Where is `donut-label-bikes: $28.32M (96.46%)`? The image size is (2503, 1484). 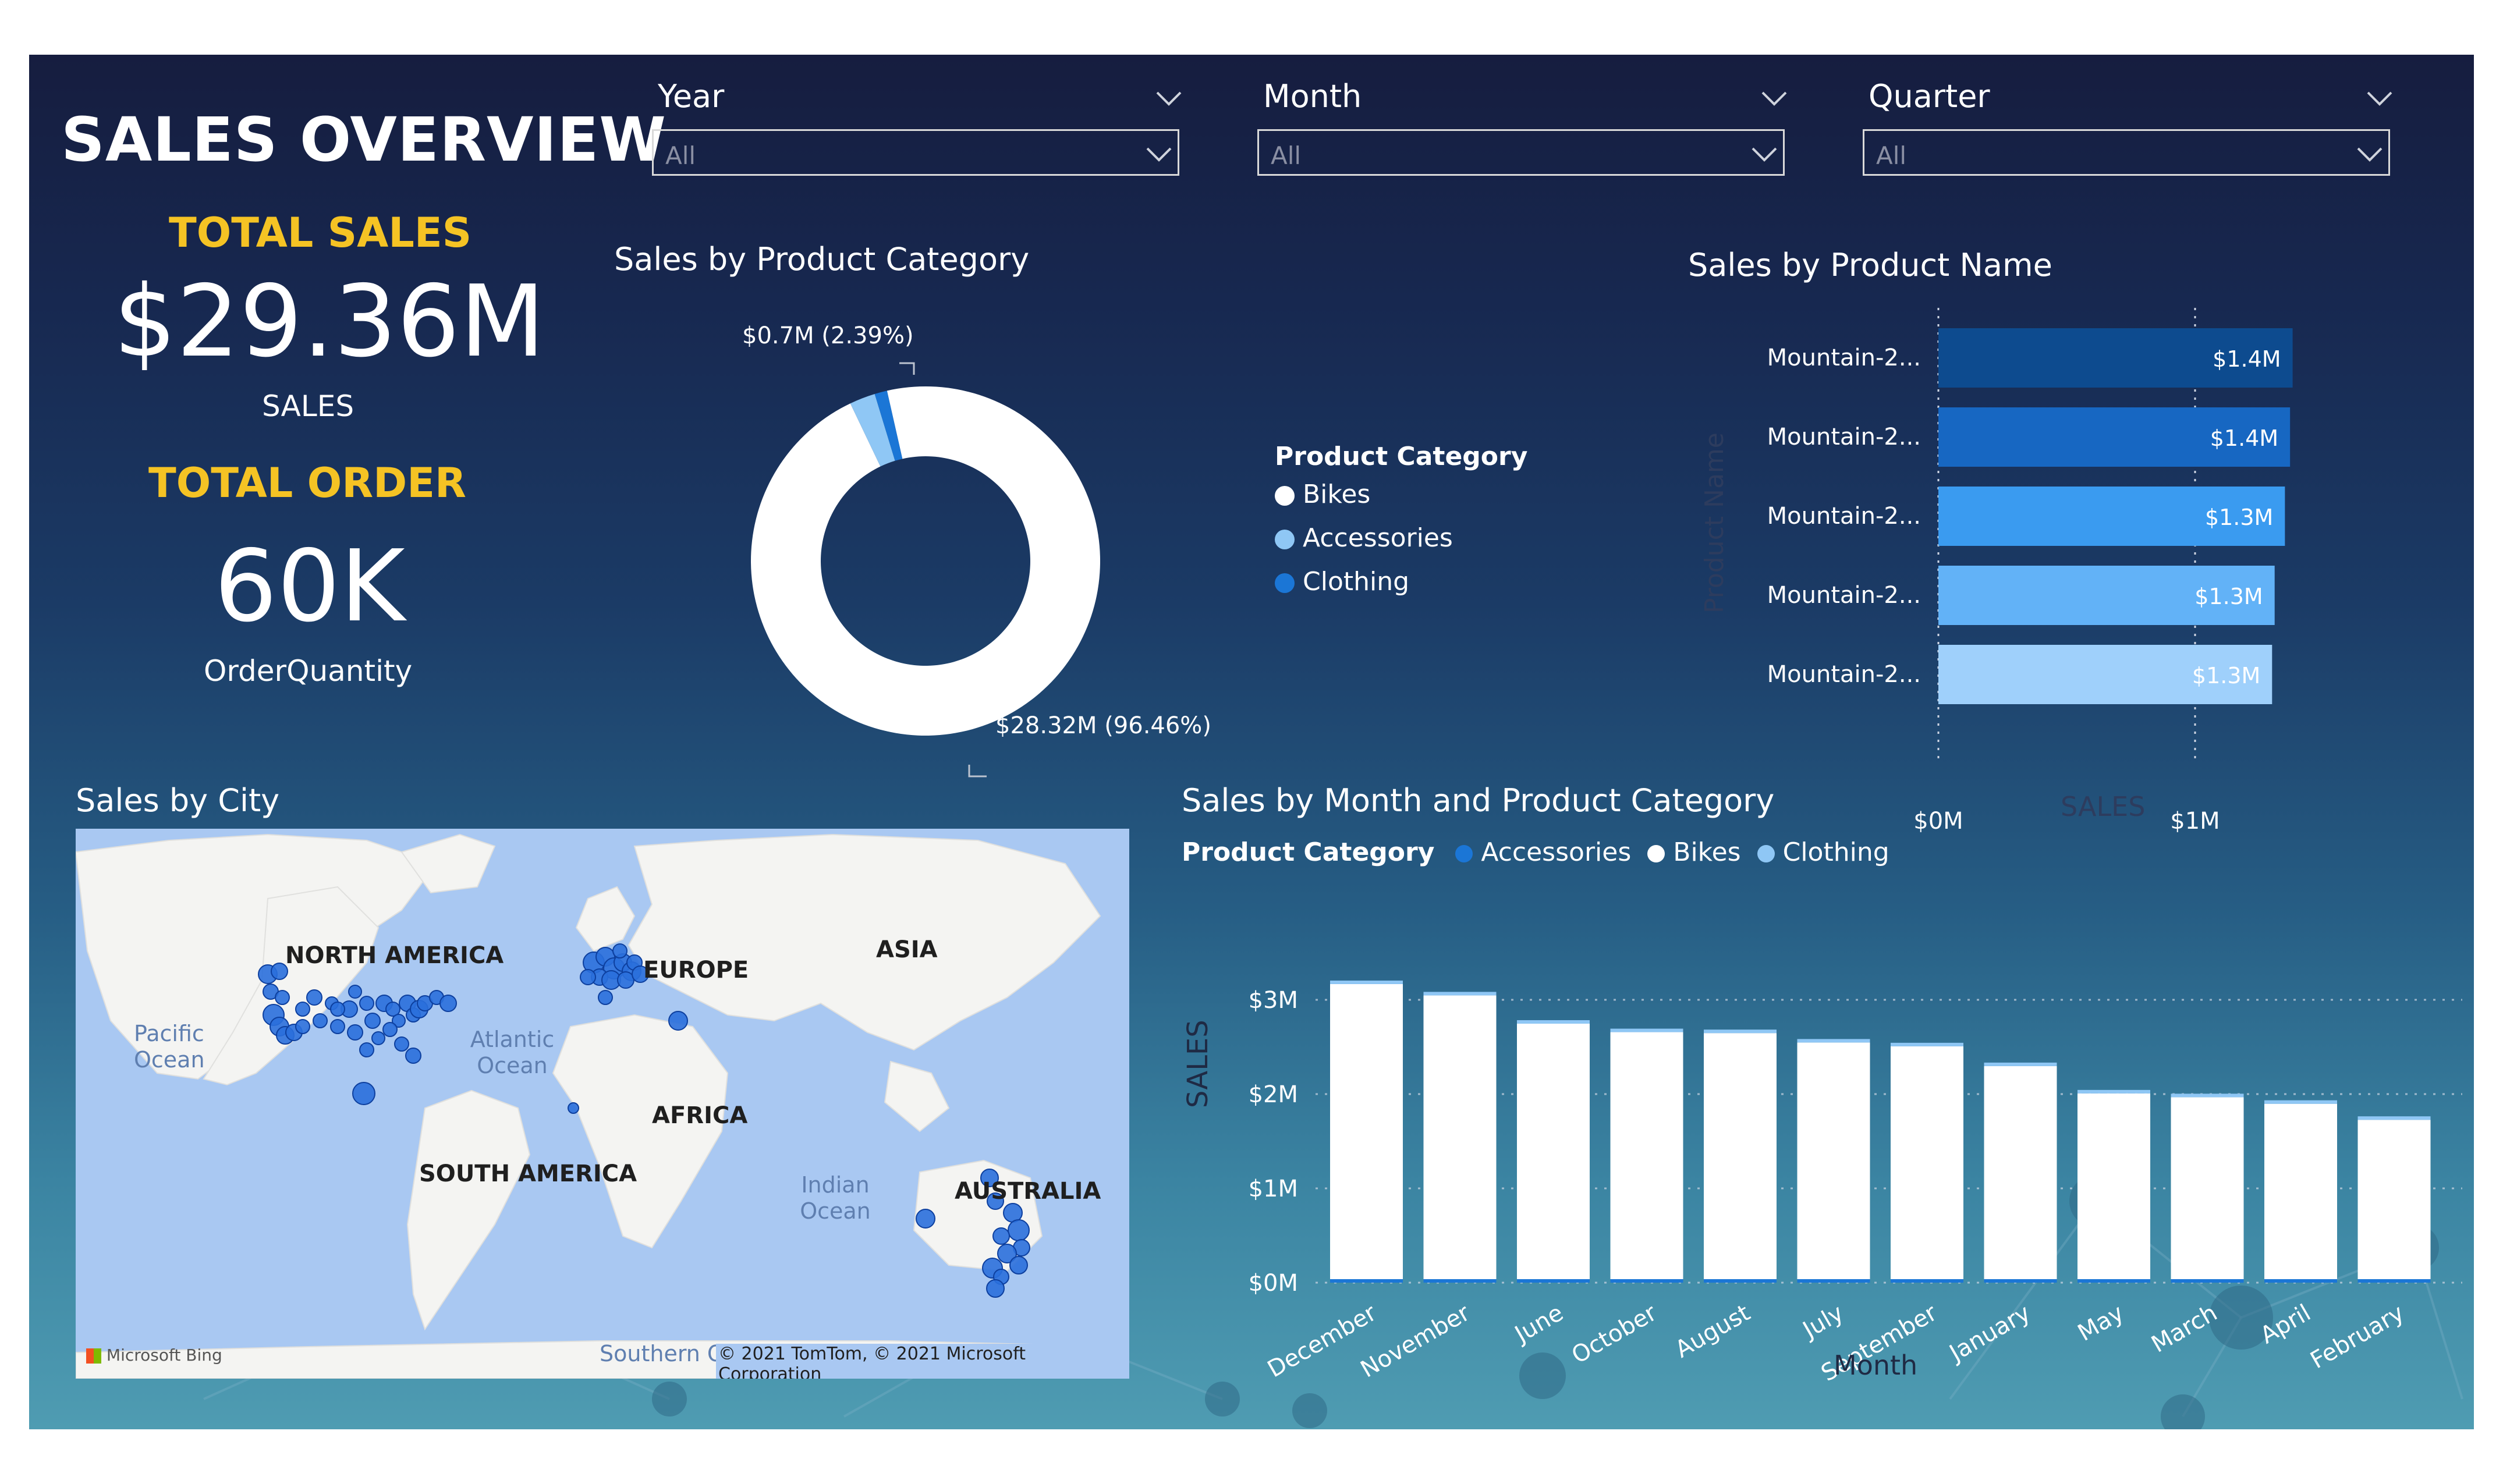
donut-label-bikes: $28.32M (96.46%) is located at coordinates (1103, 725).